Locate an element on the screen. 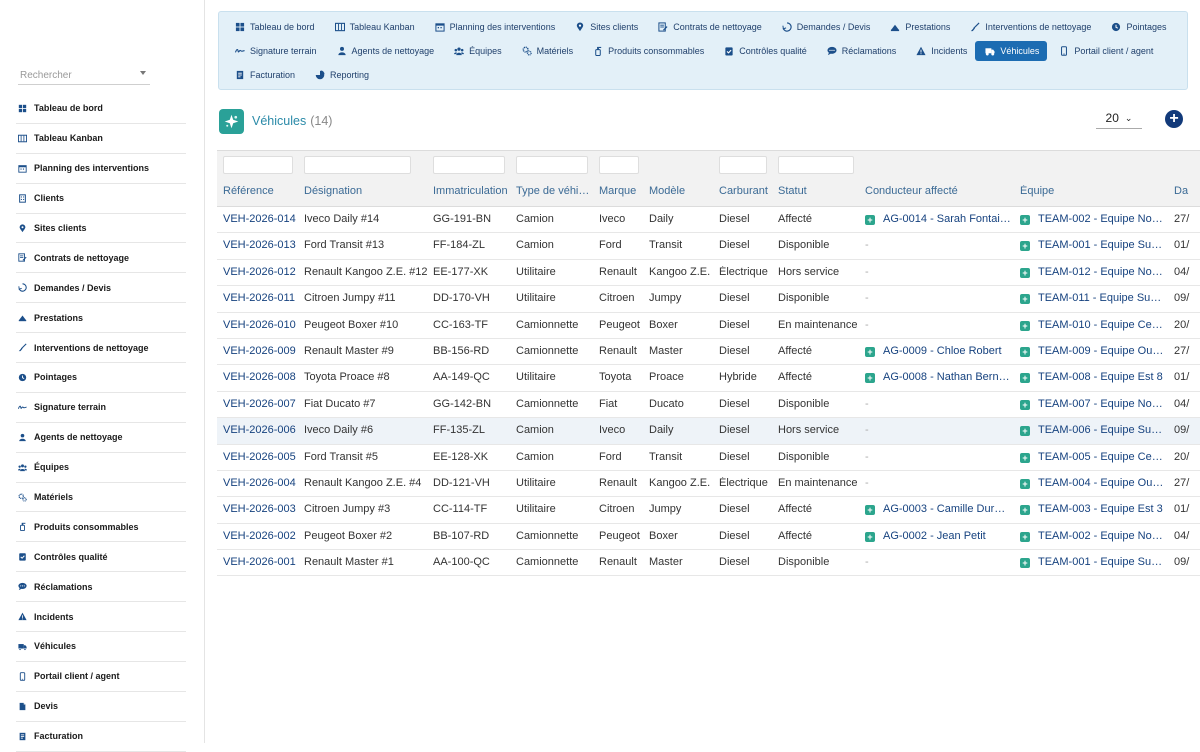  sidebar-item-building: Clients is located at coordinates (101, 199).